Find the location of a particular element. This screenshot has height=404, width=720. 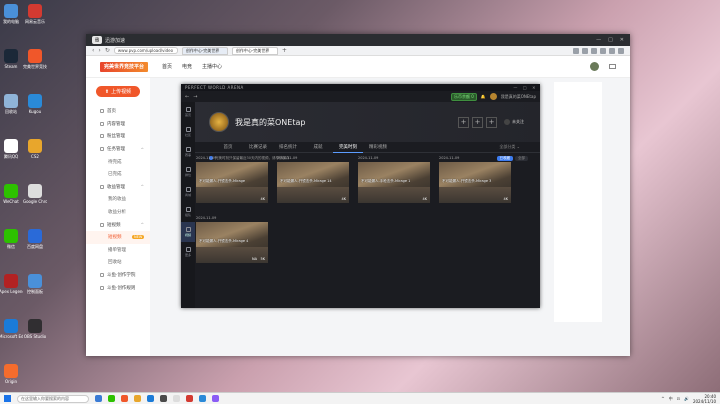

close-button: ✕ is located at coordinates (622, 40).